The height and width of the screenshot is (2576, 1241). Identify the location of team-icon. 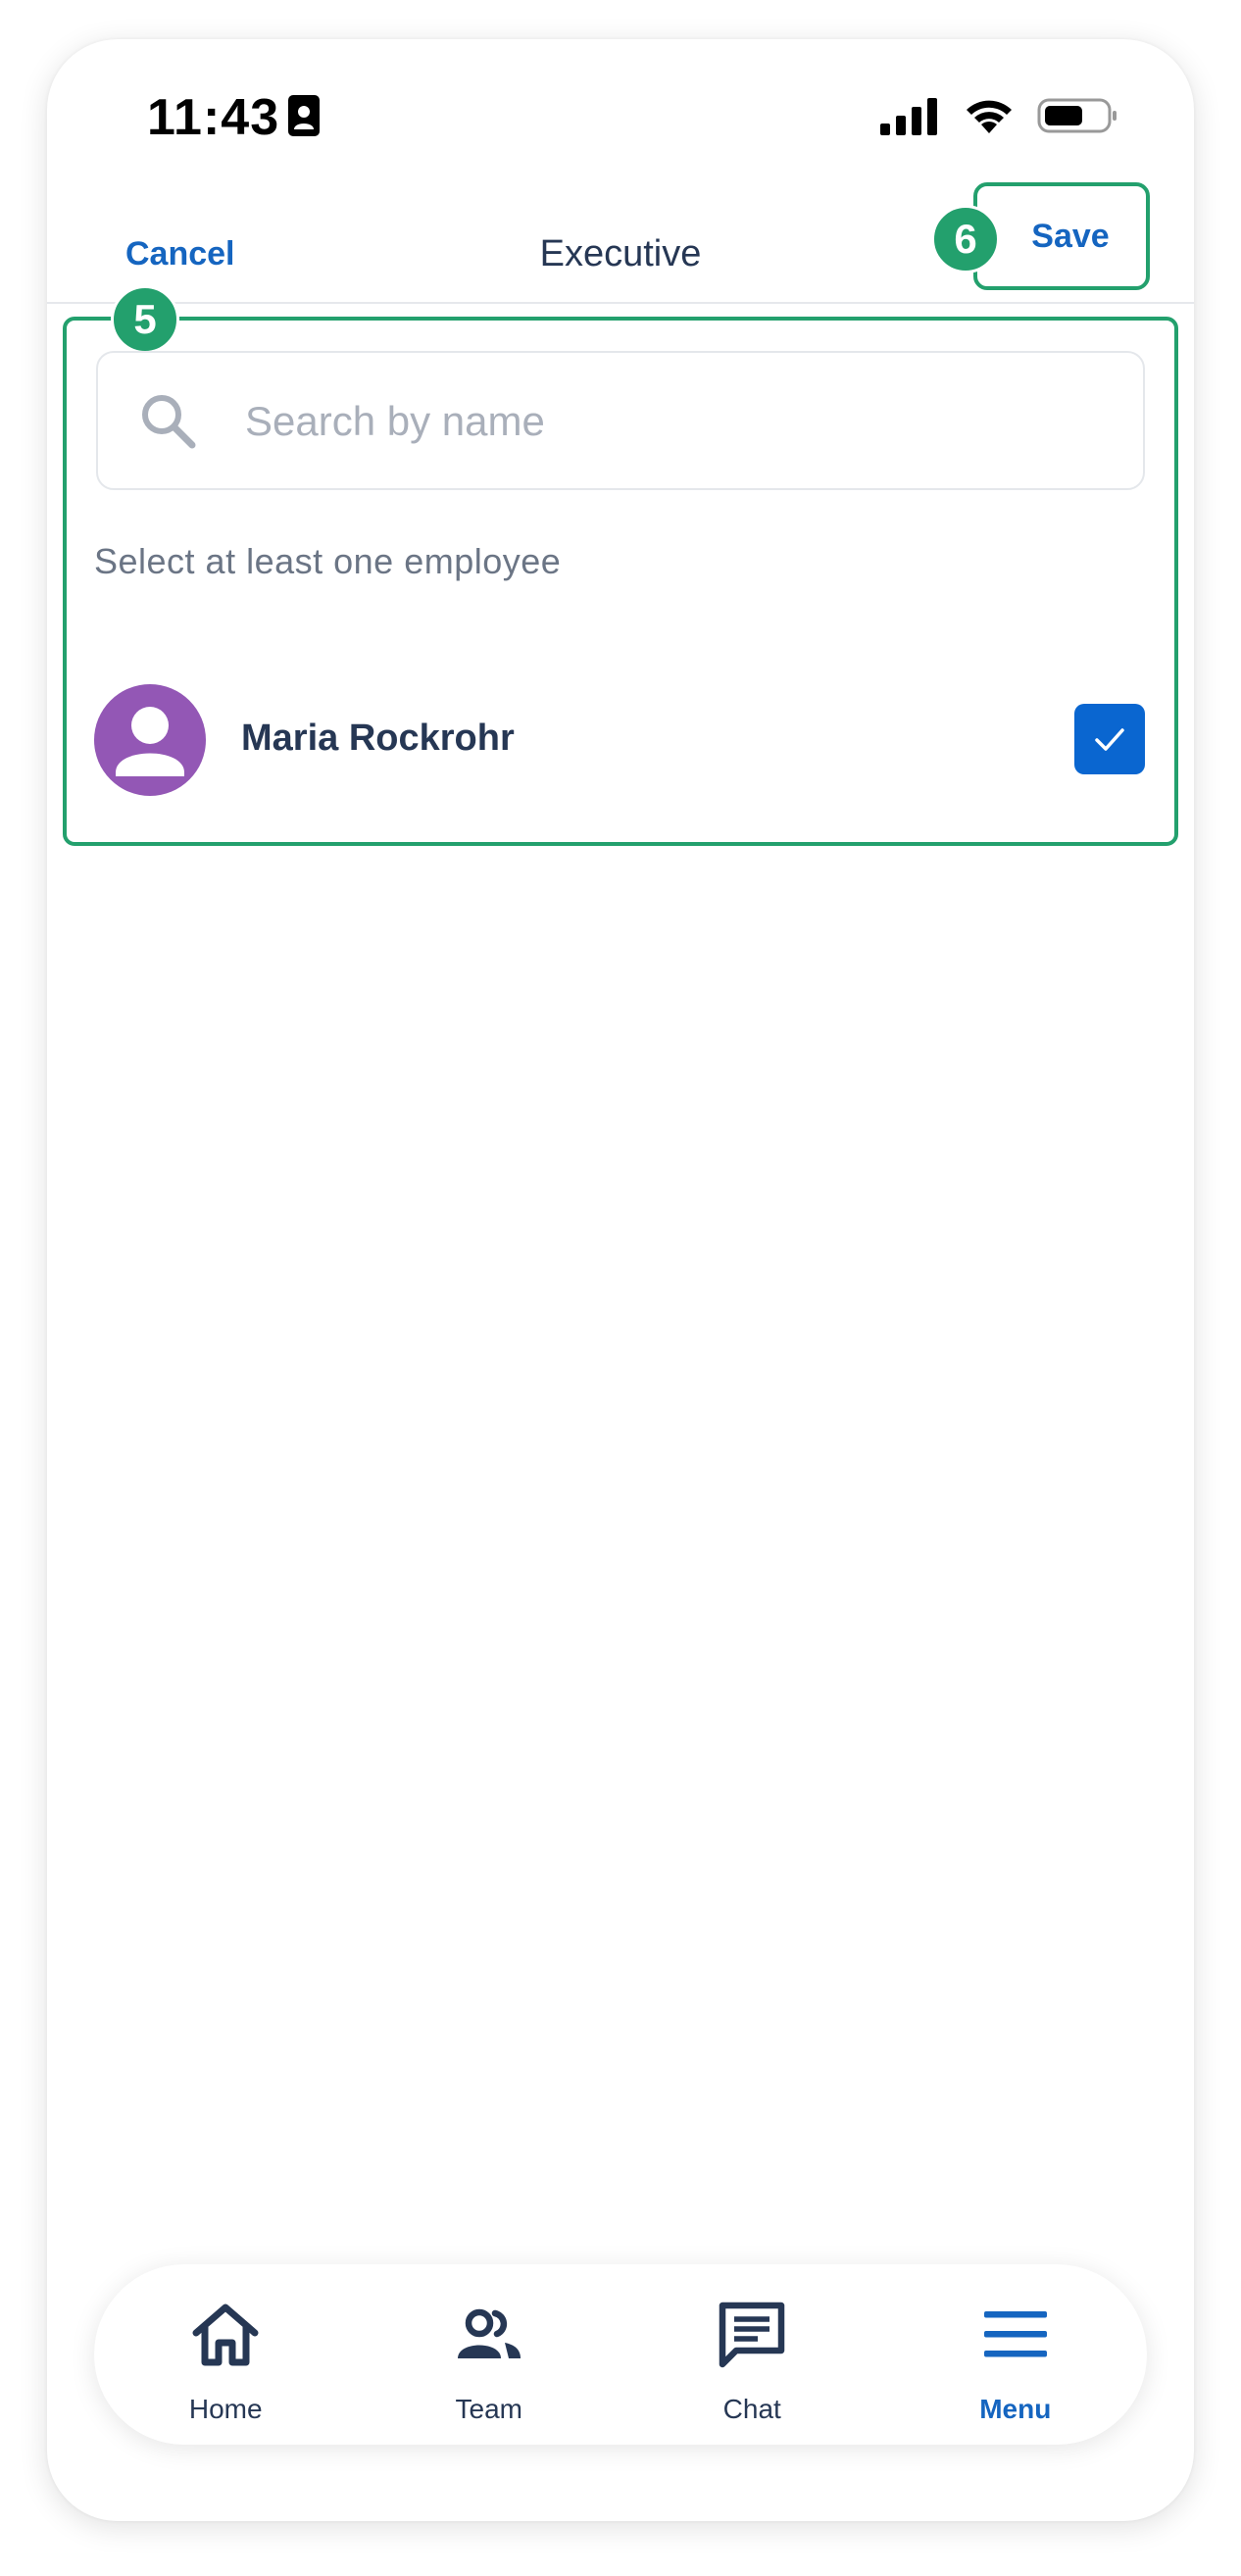
(489, 2333).